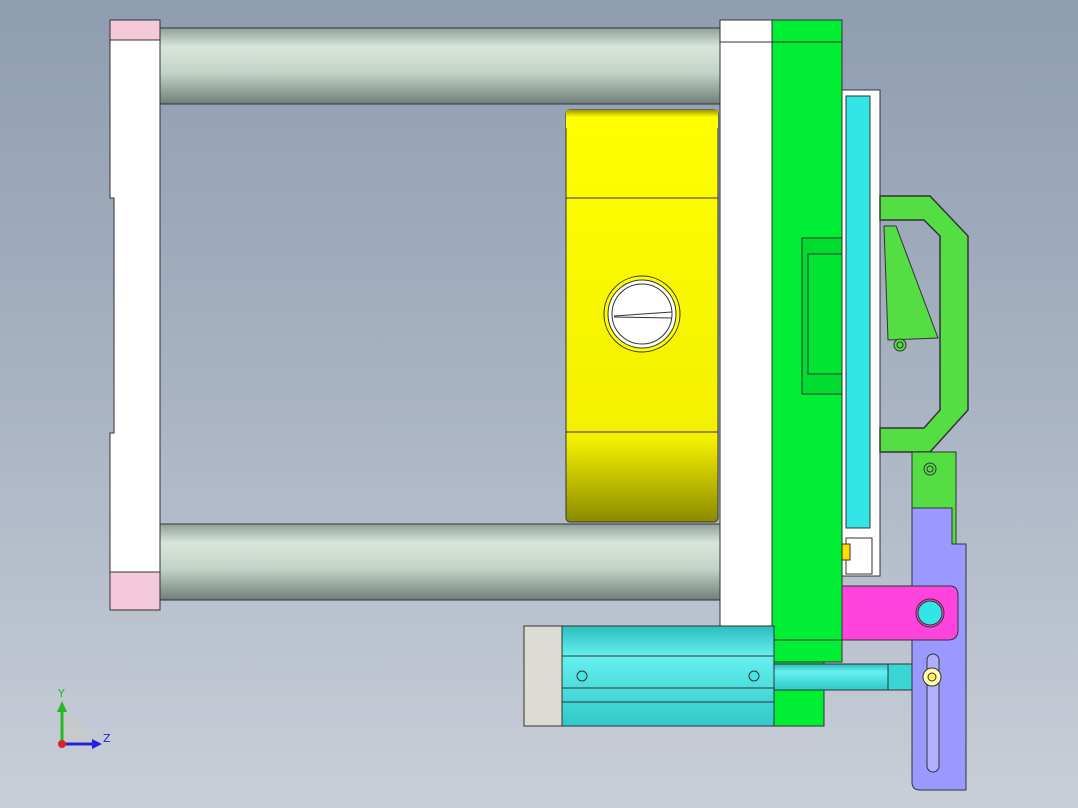 The image size is (1078, 808). What do you see at coordinates (858, 312) in the screenshot?
I see `cyan-insert-plate` at bounding box center [858, 312].